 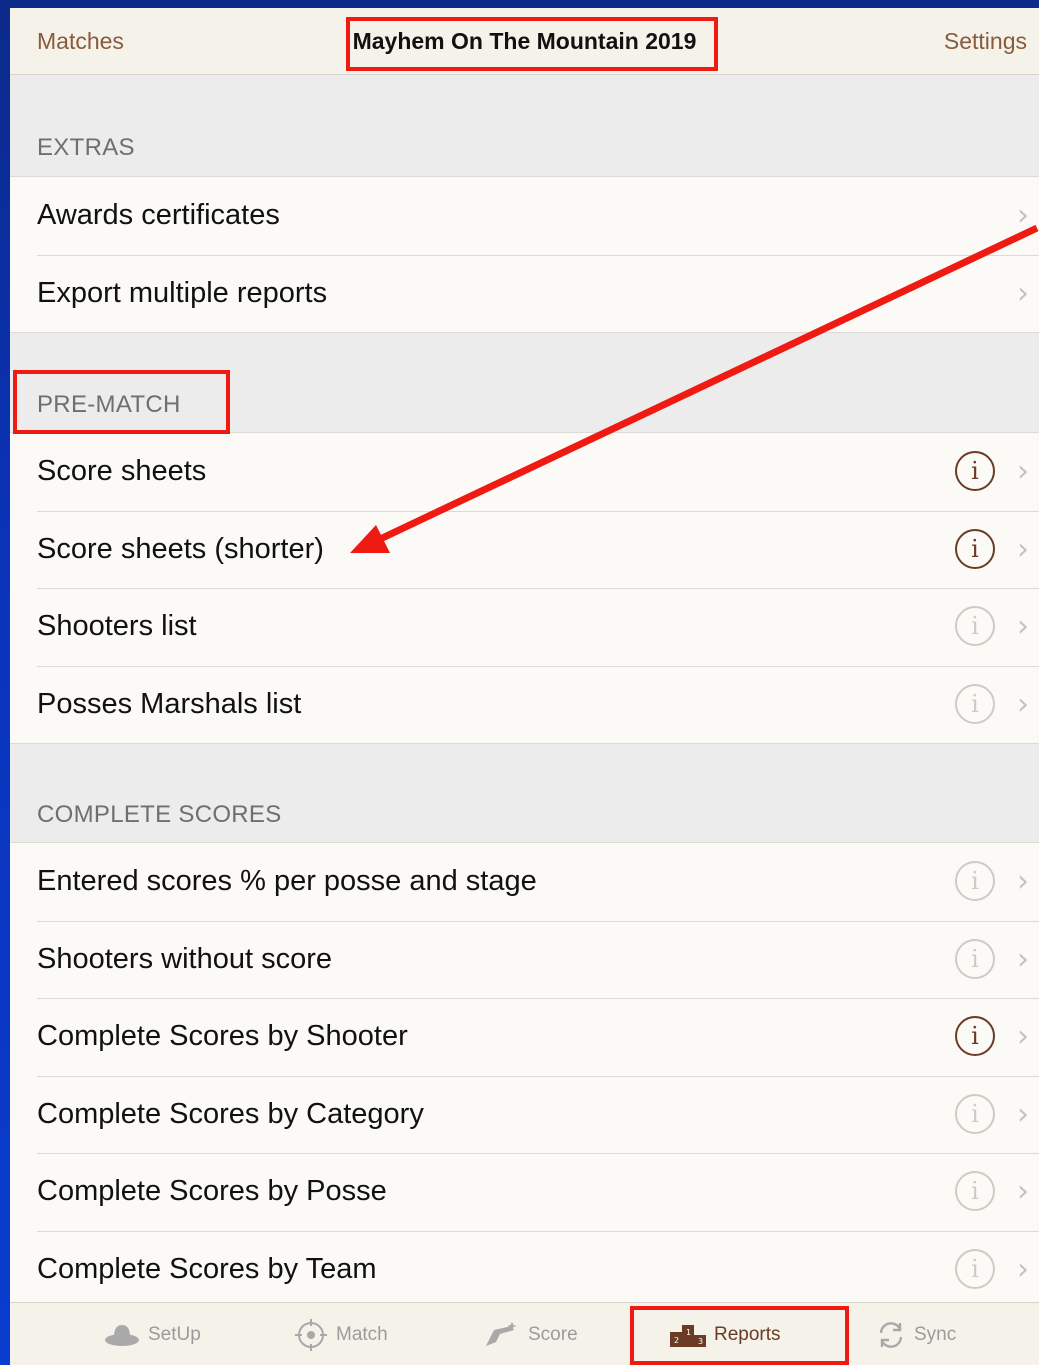 What do you see at coordinates (739, 1335) in the screenshot?
I see `annotation-box-reports-tab` at bounding box center [739, 1335].